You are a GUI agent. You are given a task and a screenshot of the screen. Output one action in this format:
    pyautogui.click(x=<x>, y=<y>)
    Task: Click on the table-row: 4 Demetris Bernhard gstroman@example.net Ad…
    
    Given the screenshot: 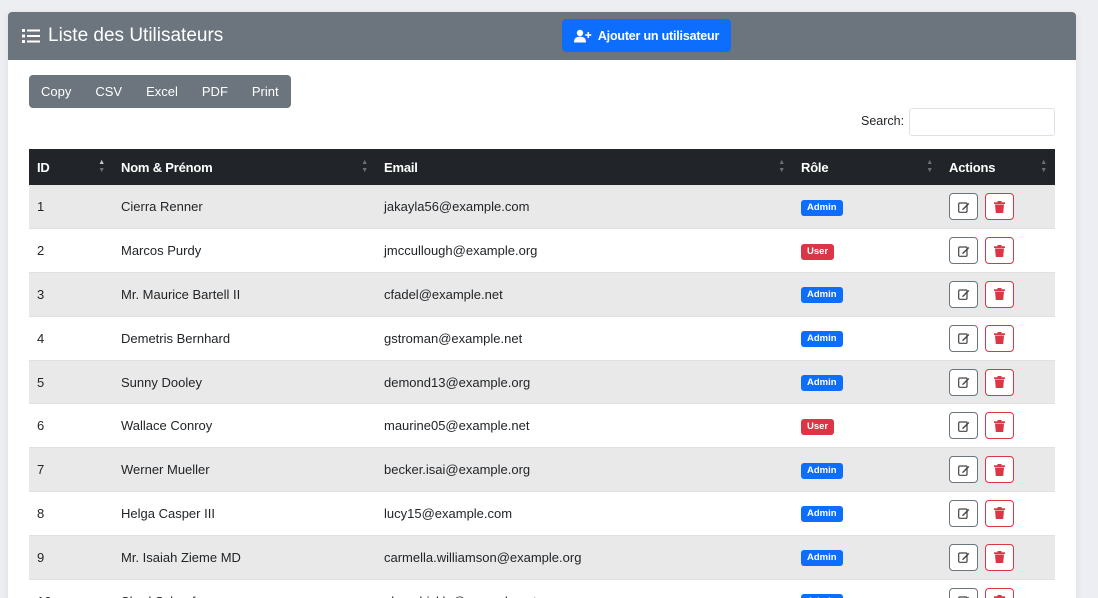 What is the action you would take?
    pyautogui.click(x=542, y=338)
    